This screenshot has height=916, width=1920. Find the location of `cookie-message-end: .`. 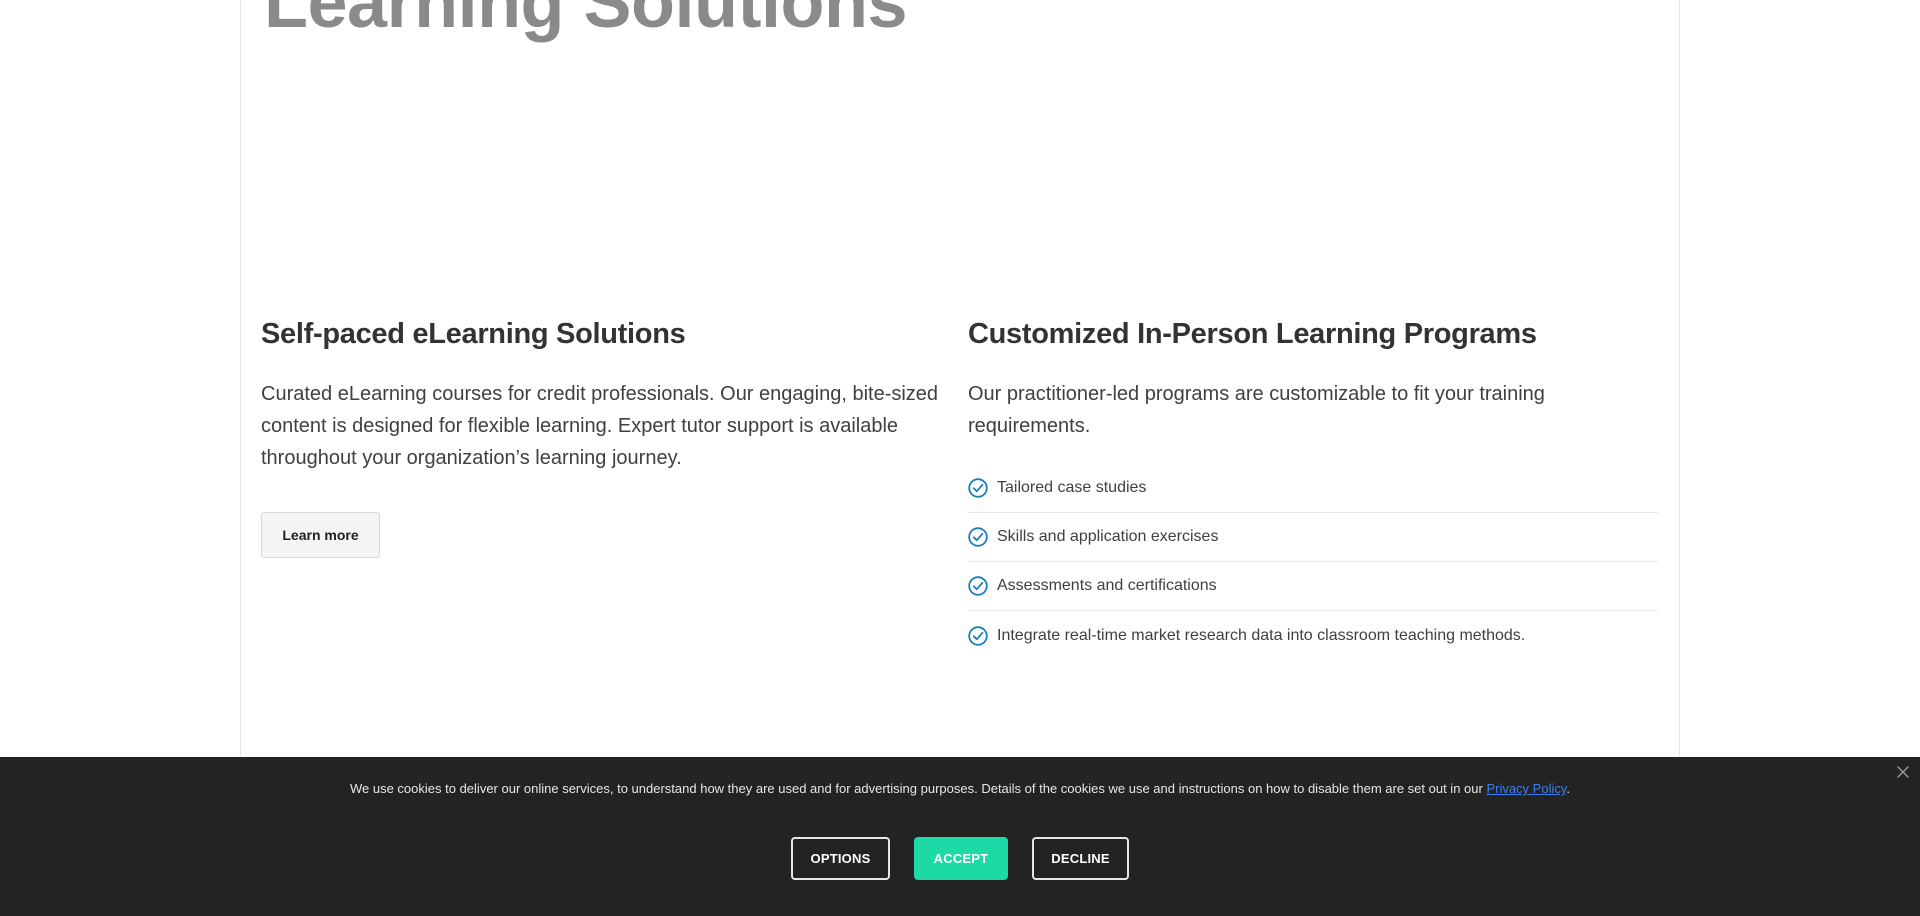

cookie-message-end: . is located at coordinates (1568, 788).